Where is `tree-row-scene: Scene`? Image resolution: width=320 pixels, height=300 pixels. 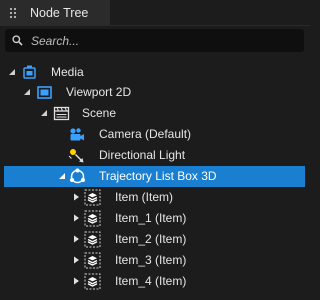
tree-row-scene: Scene is located at coordinates (155, 113).